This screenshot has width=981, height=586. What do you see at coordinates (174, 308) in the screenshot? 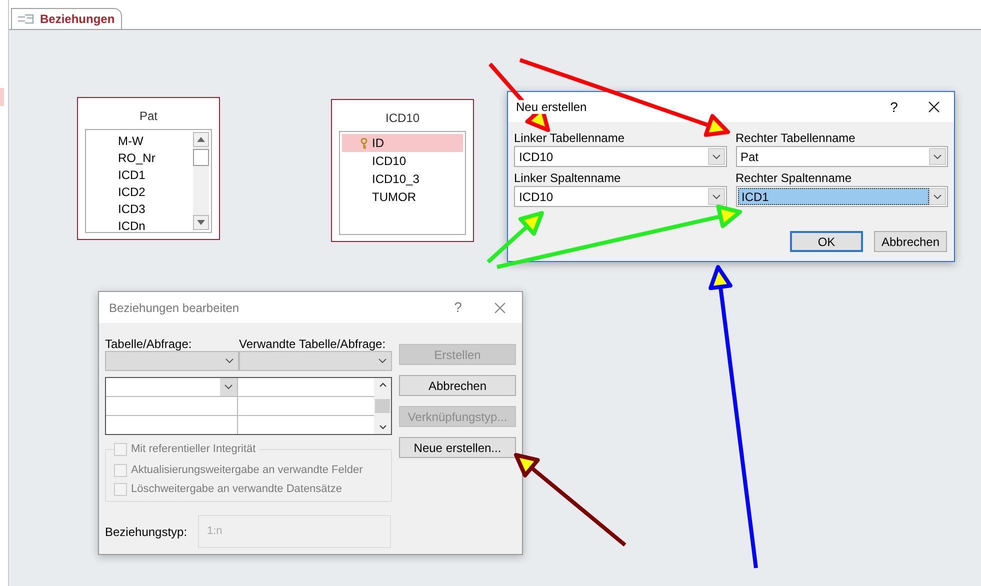
I see `dialog-title: Beziehungen bearbeiten` at bounding box center [174, 308].